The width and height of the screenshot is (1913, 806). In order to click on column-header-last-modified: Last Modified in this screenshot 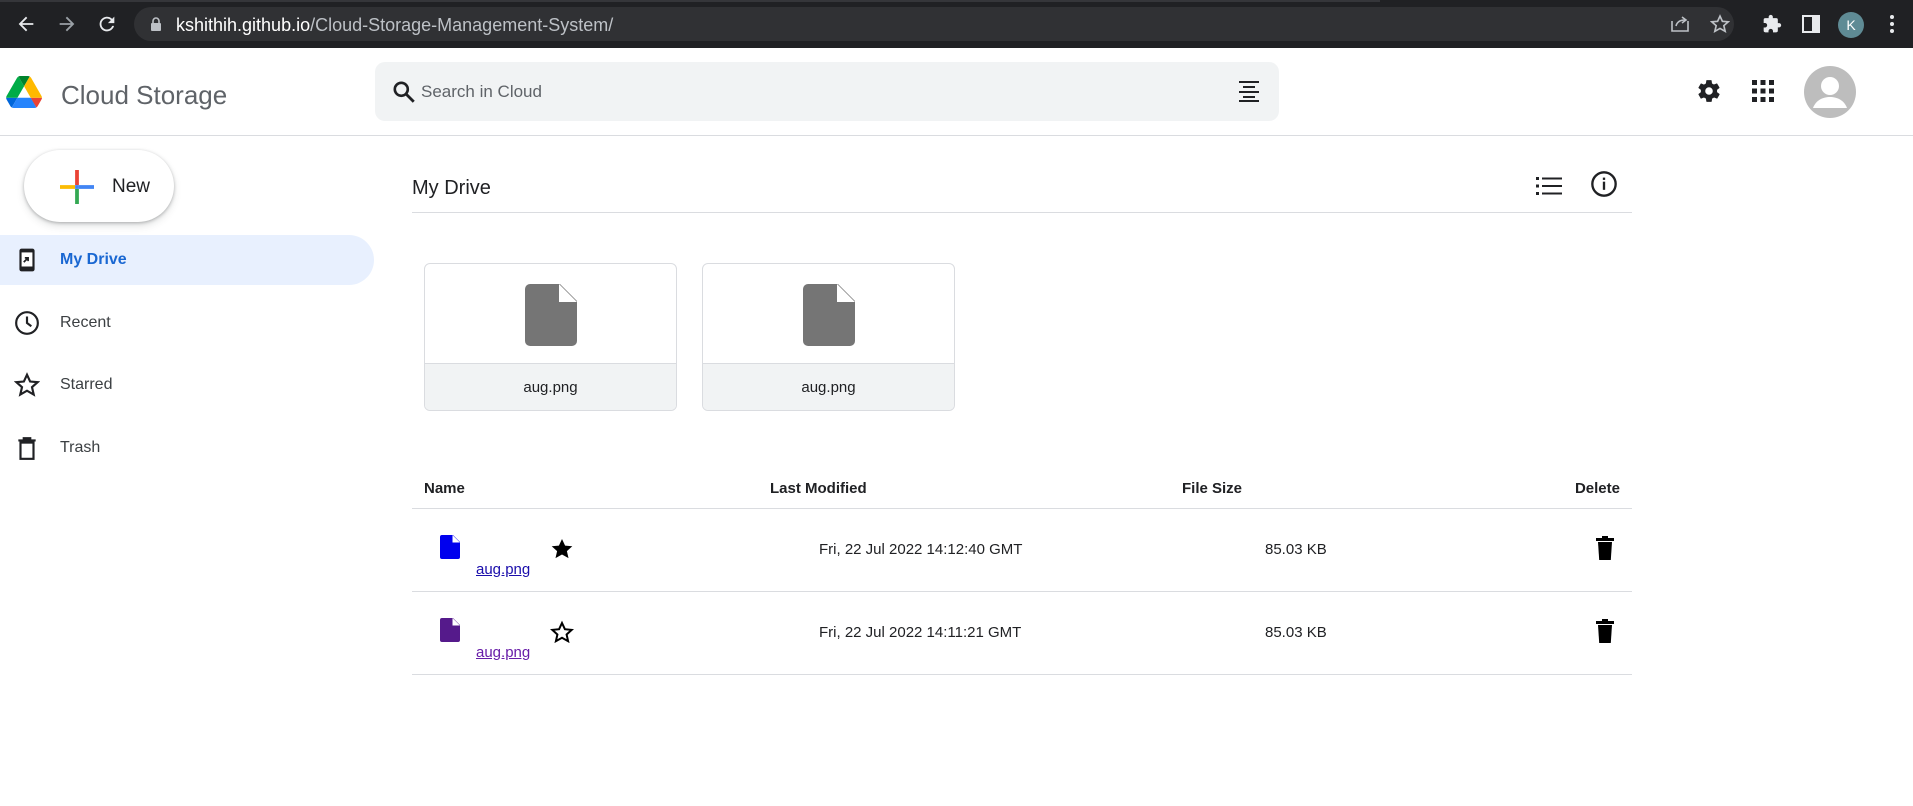, I will do `click(973, 489)`.